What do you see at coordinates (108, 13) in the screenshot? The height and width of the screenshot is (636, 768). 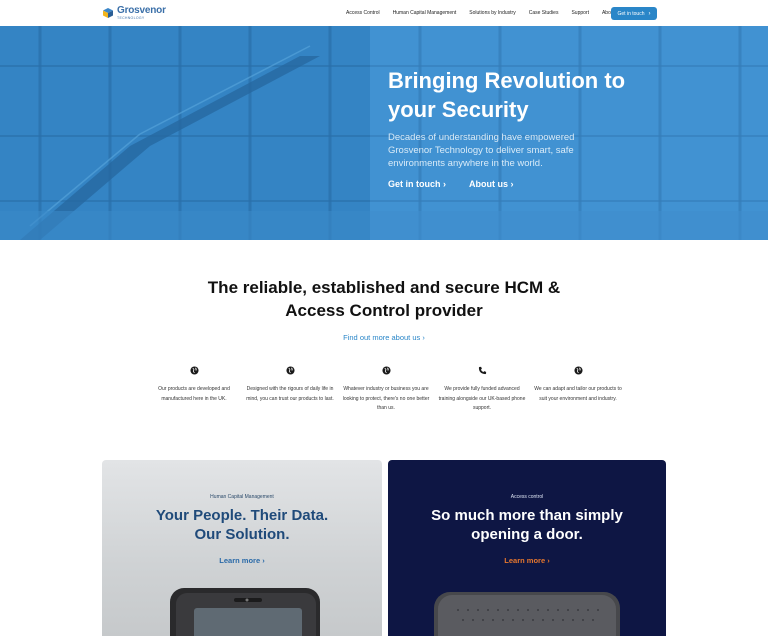 I see `logo-mark-icon` at bounding box center [108, 13].